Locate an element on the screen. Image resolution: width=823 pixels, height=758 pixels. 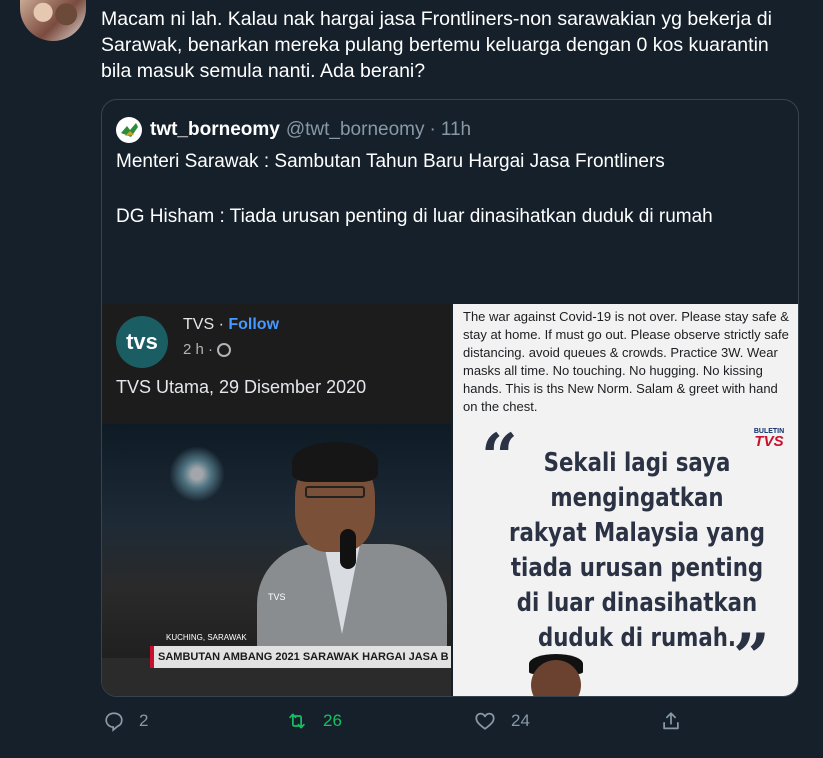
quoted-avatar is located at coordinates (129, 130).